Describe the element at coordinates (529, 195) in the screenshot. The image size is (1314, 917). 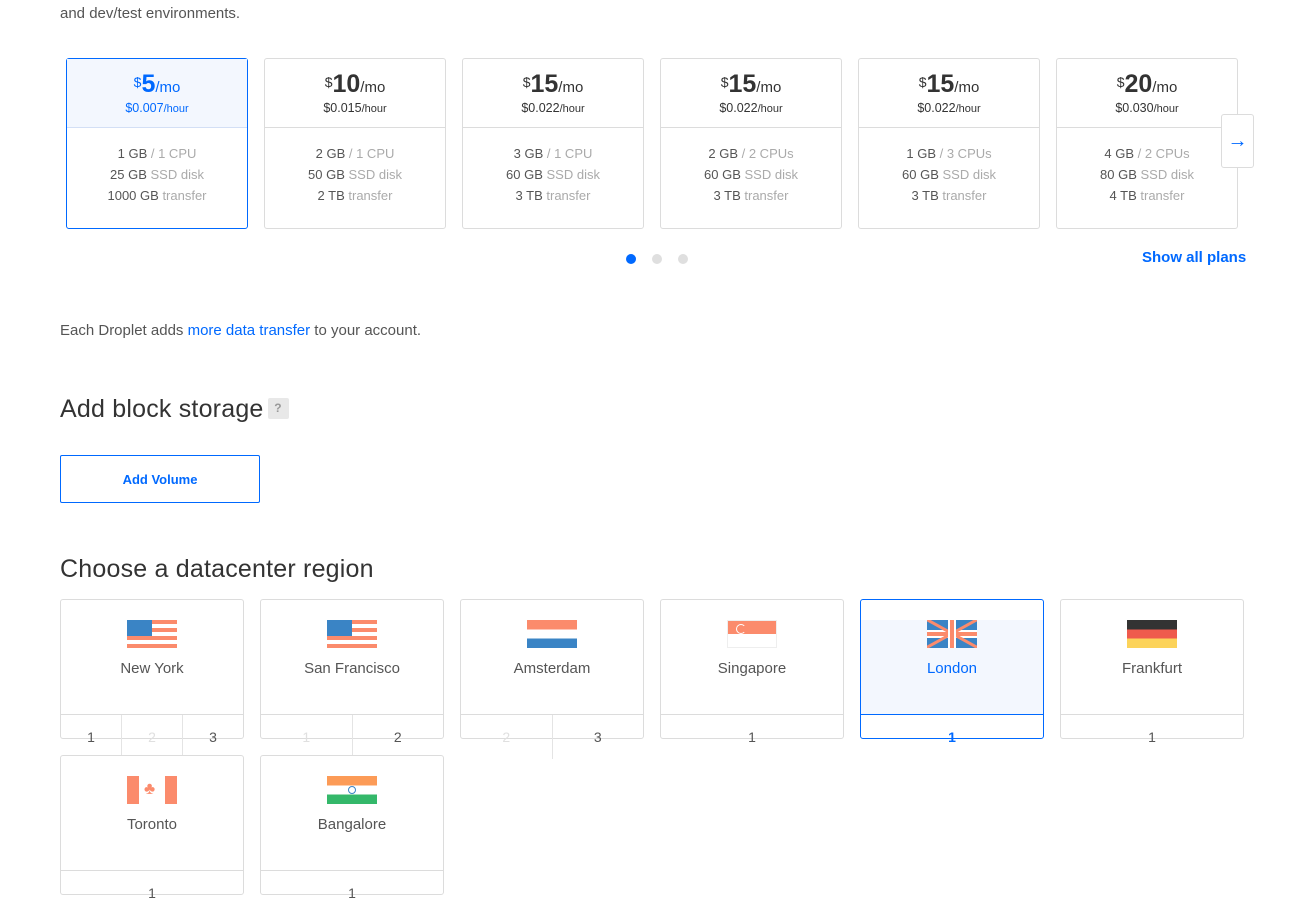
I see `plan-transfer-size: 3 TB` at that location.